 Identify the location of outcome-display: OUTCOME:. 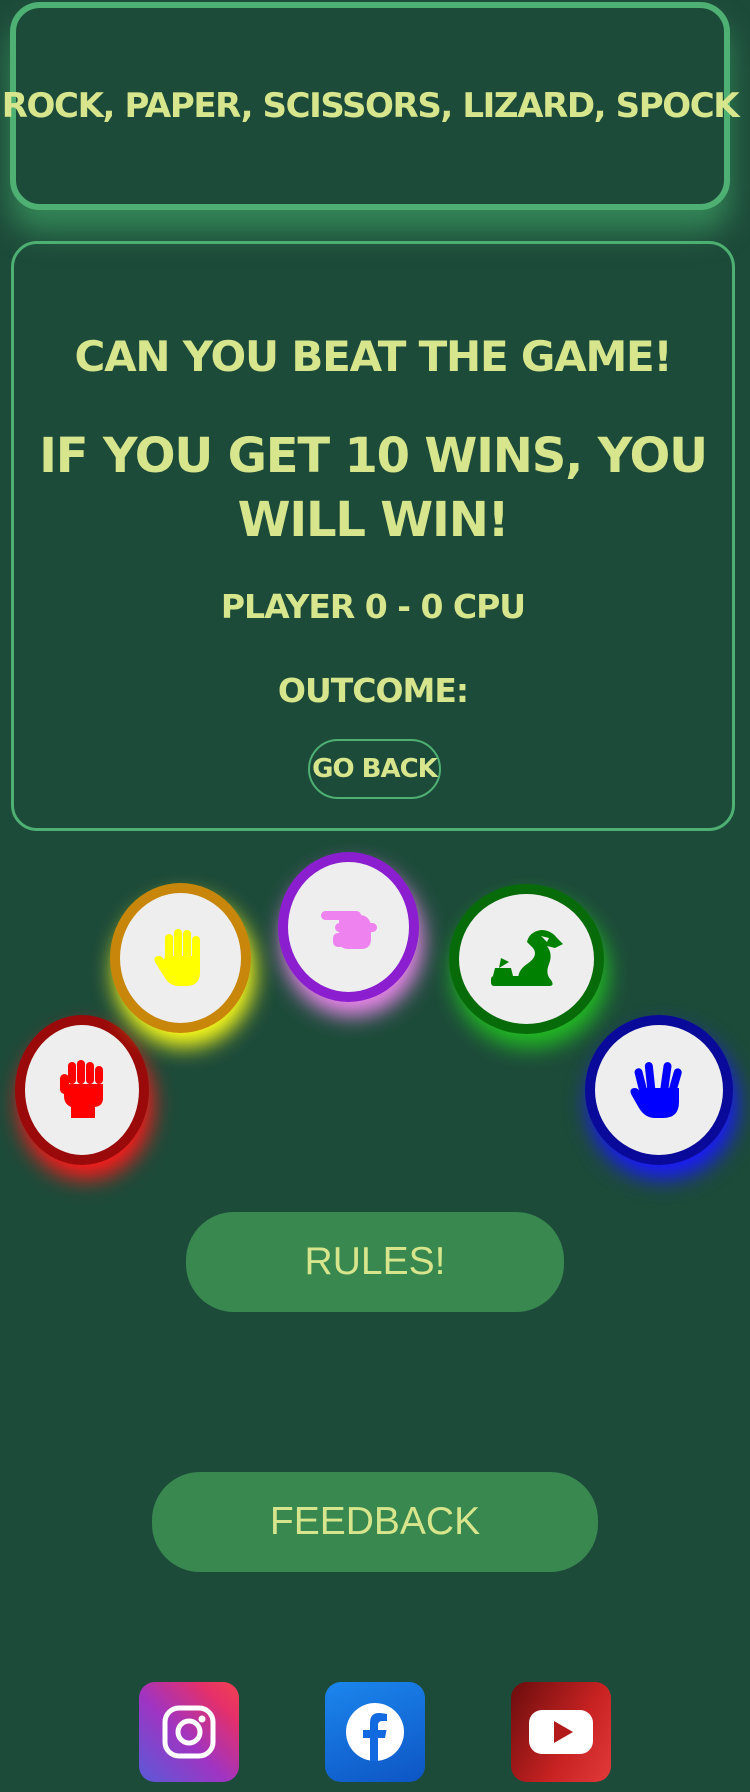
(373, 690).